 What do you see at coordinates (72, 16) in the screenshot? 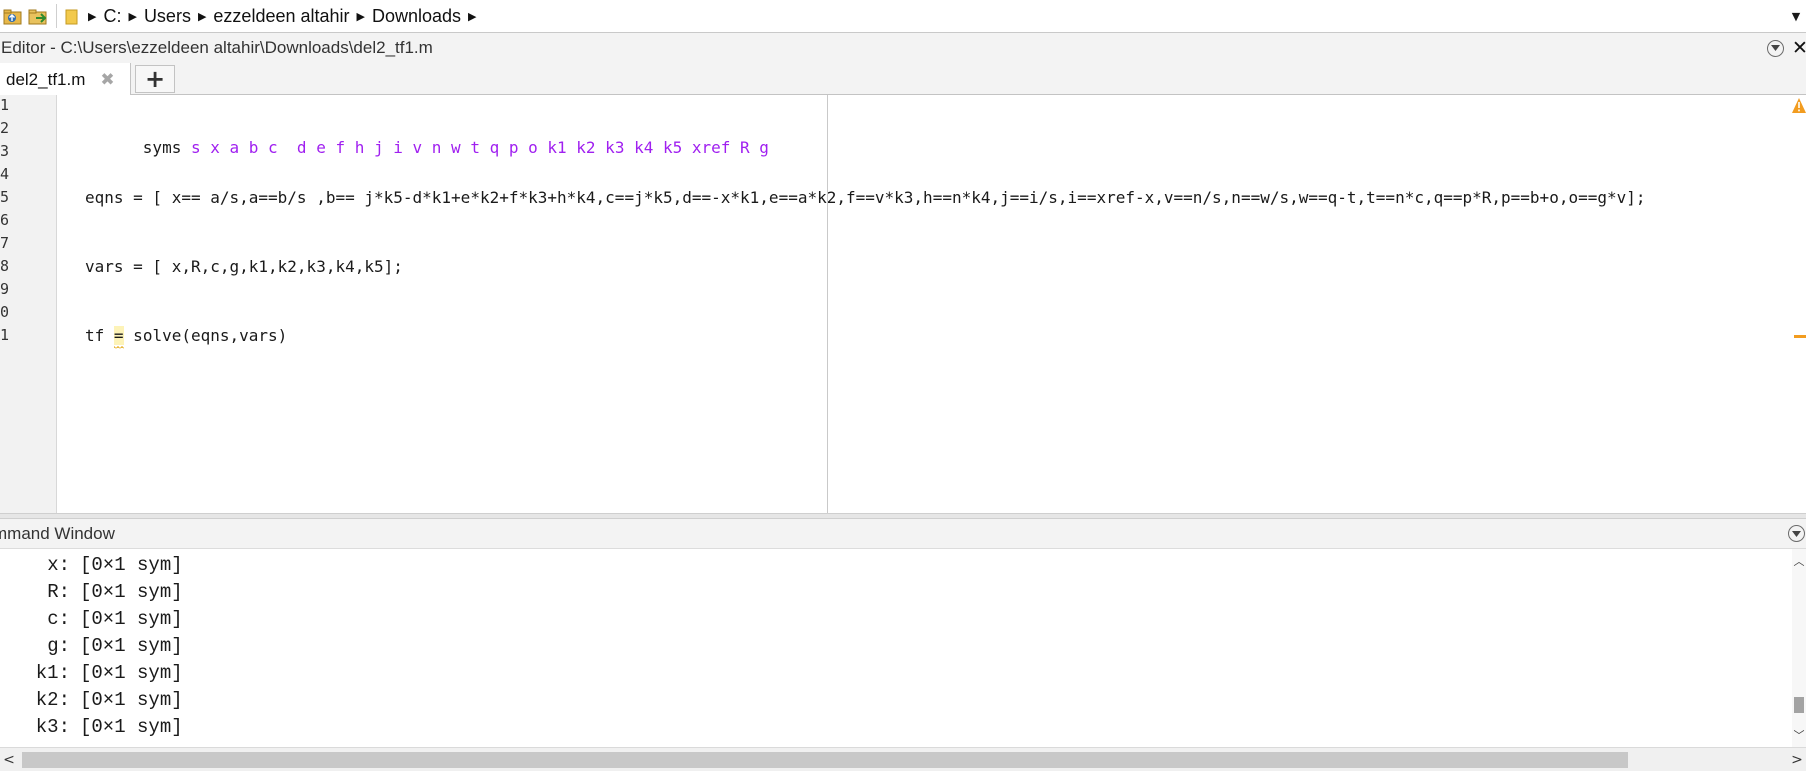
I see `folder-icon` at bounding box center [72, 16].